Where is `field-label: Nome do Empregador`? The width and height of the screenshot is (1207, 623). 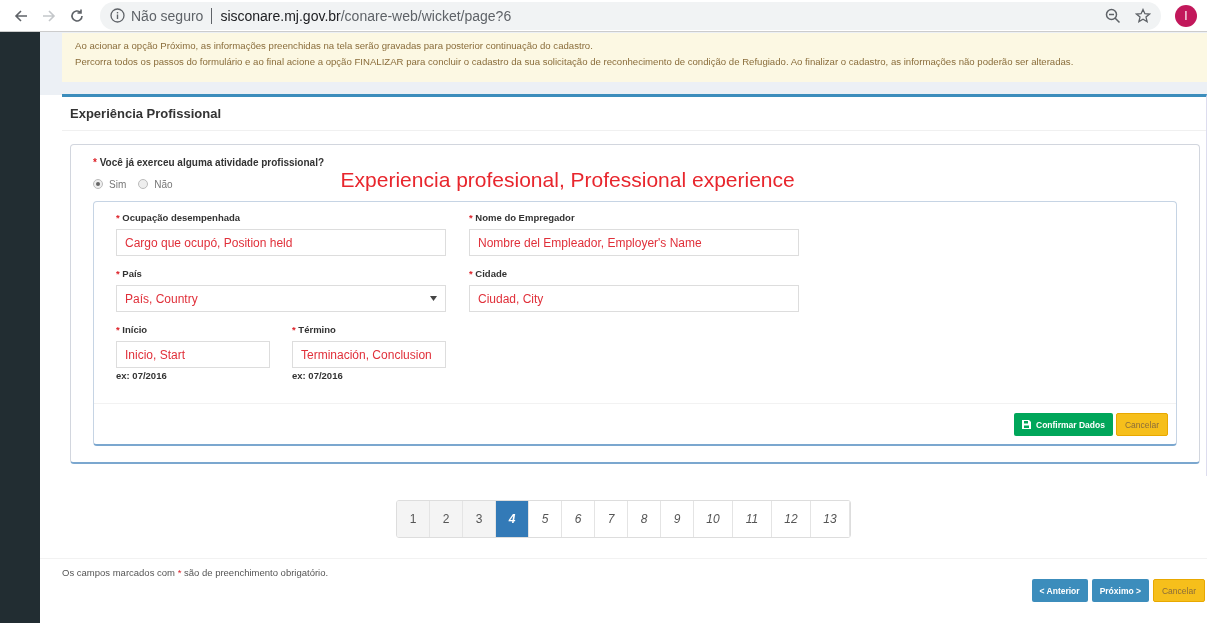
field-label: Nome do Empregador is located at coordinates (525, 217).